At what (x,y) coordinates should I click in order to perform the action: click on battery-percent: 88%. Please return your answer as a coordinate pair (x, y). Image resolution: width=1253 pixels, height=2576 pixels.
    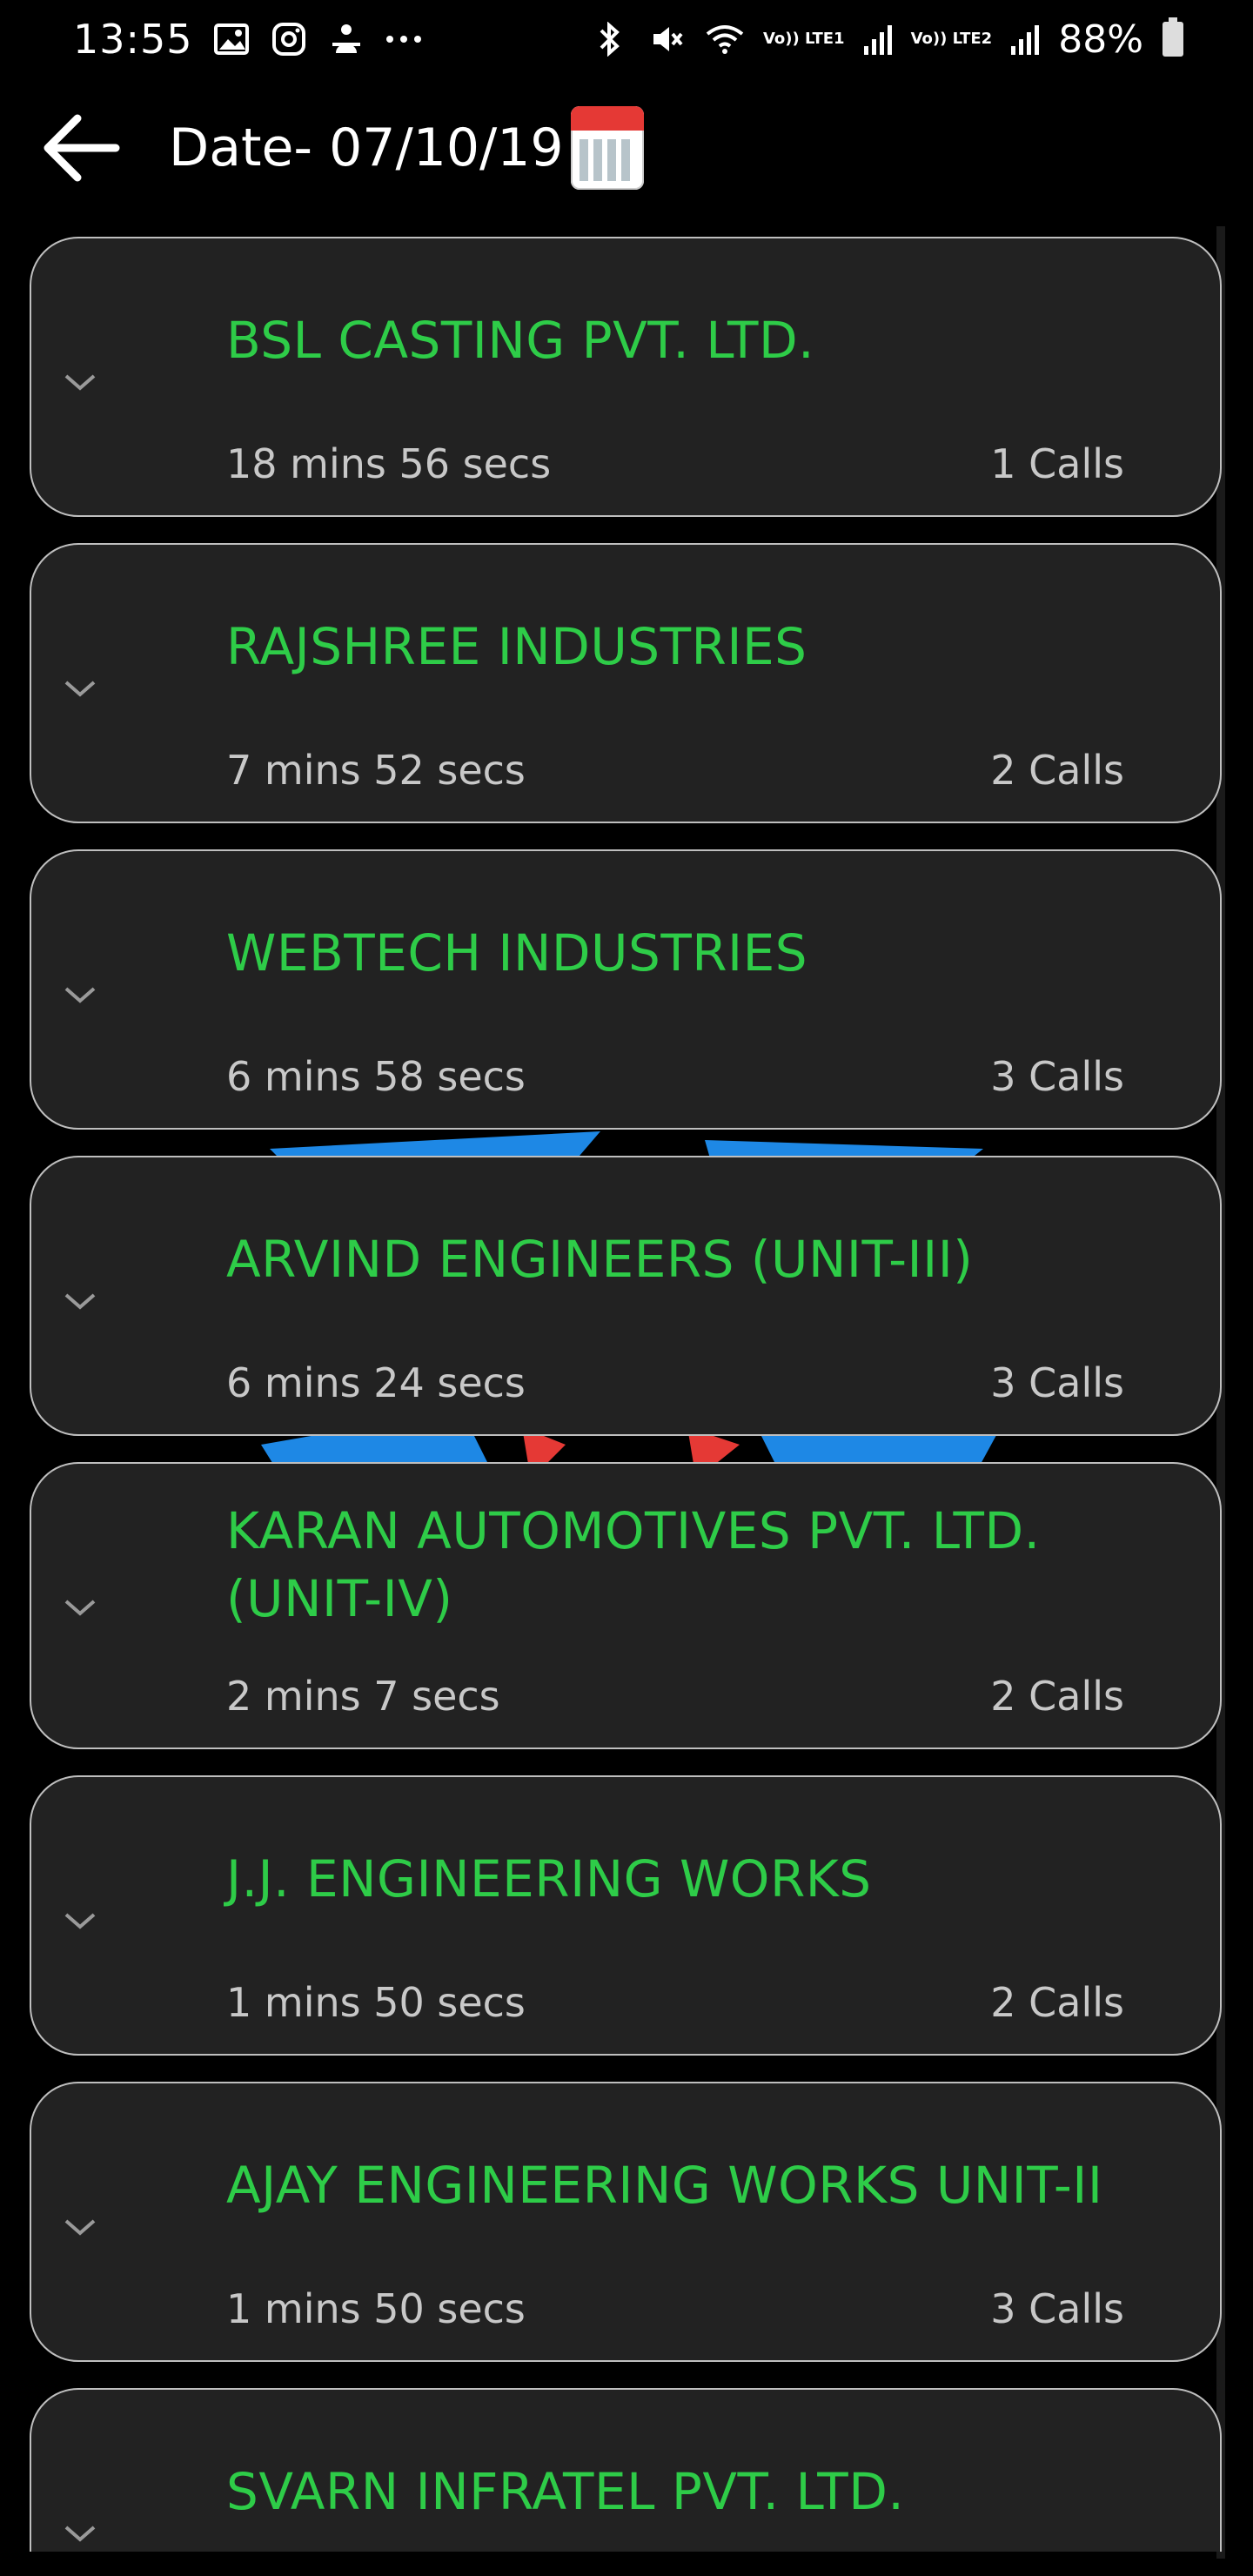
    Looking at the image, I should click on (1100, 40).